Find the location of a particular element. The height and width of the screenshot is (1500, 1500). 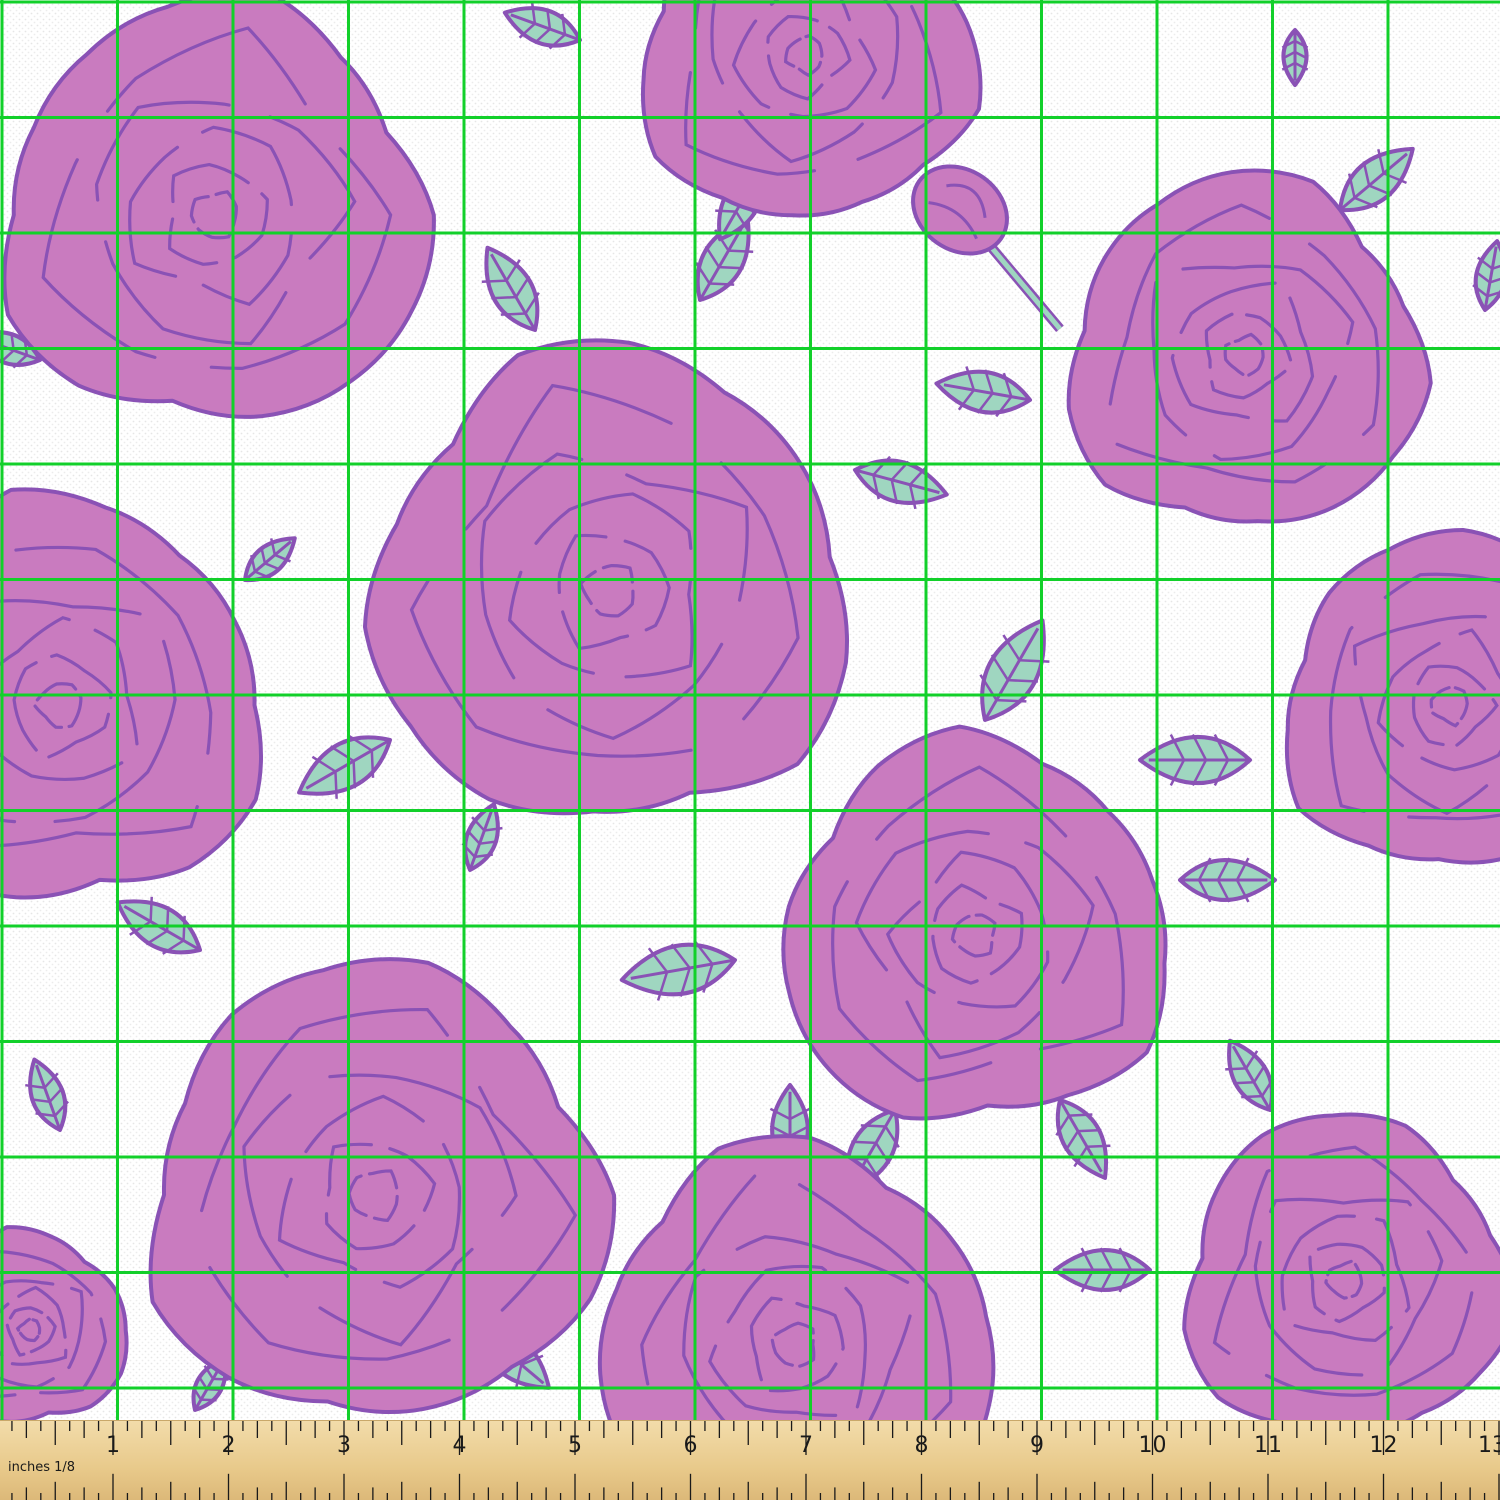

ruler-number: 3 is located at coordinates (344, 1445).